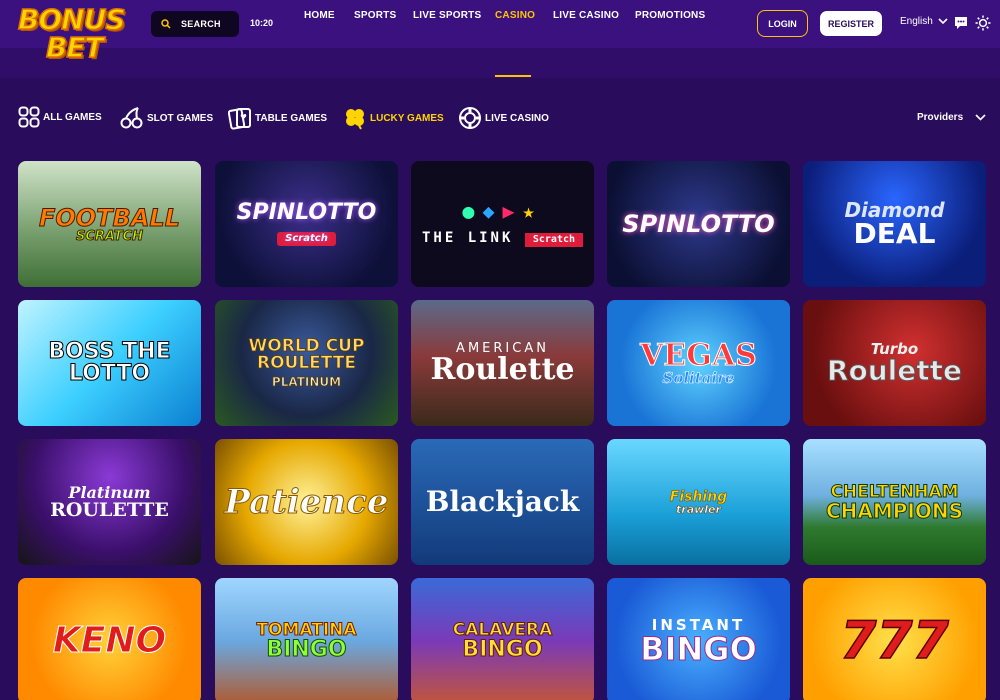 This screenshot has width=1000, height=700. What do you see at coordinates (517, 118) in the screenshot?
I see `category-label: LIVE CASINO` at bounding box center [517, 118].